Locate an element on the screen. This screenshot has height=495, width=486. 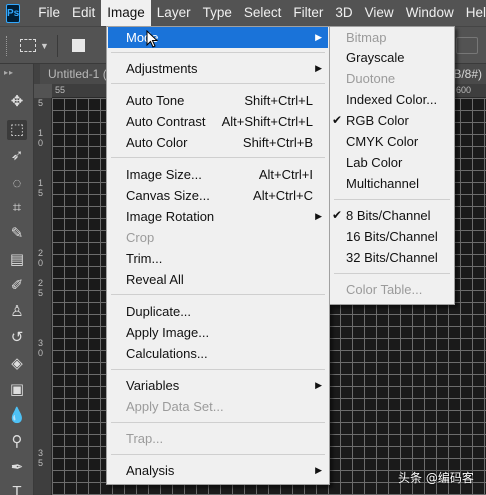
menu-item-16-bits: 16 Bits/Channel is located at coordinates (392, 236).